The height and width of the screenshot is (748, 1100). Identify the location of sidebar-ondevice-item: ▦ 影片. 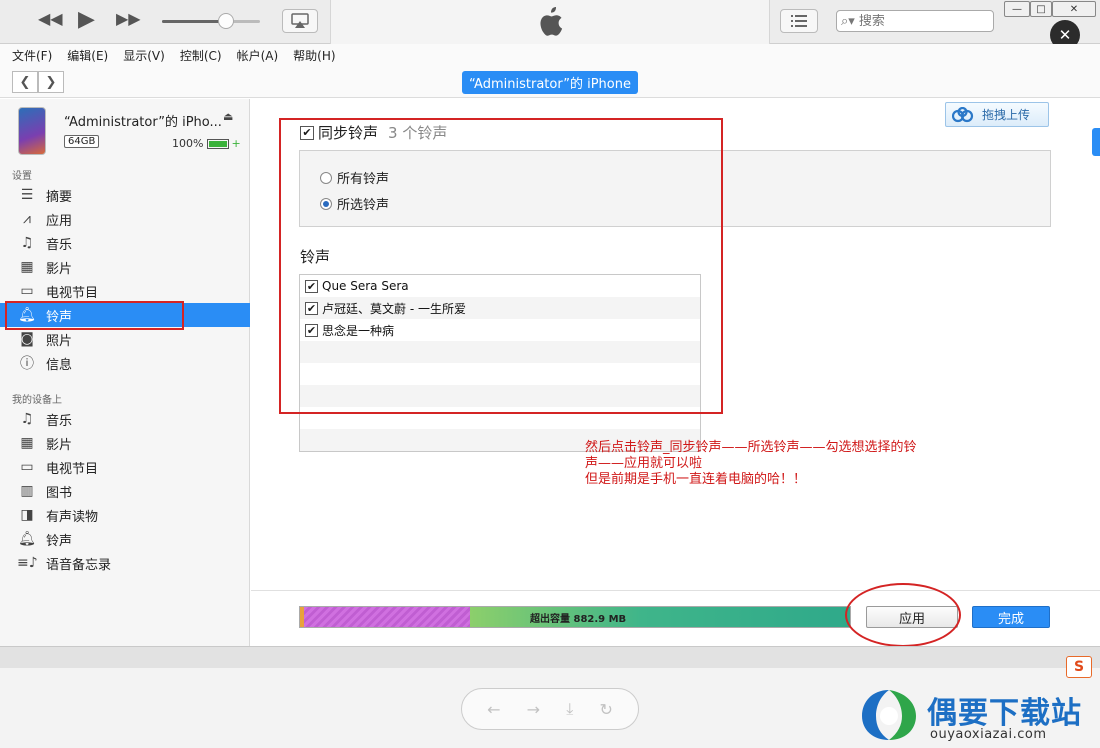
(125, 443).